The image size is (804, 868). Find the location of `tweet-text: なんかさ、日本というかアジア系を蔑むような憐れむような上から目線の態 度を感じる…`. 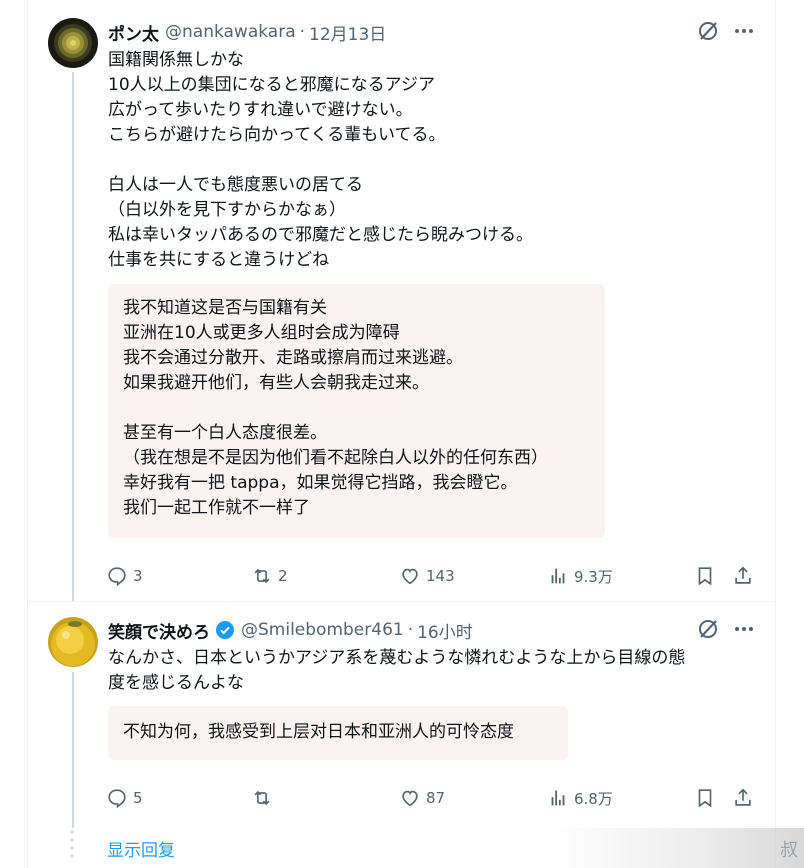

tweet-text: なんかさ、日本というかアジア系を蔑むような憐れむような上から目線の態 度を感じる… is located at coordinates (397, 670).